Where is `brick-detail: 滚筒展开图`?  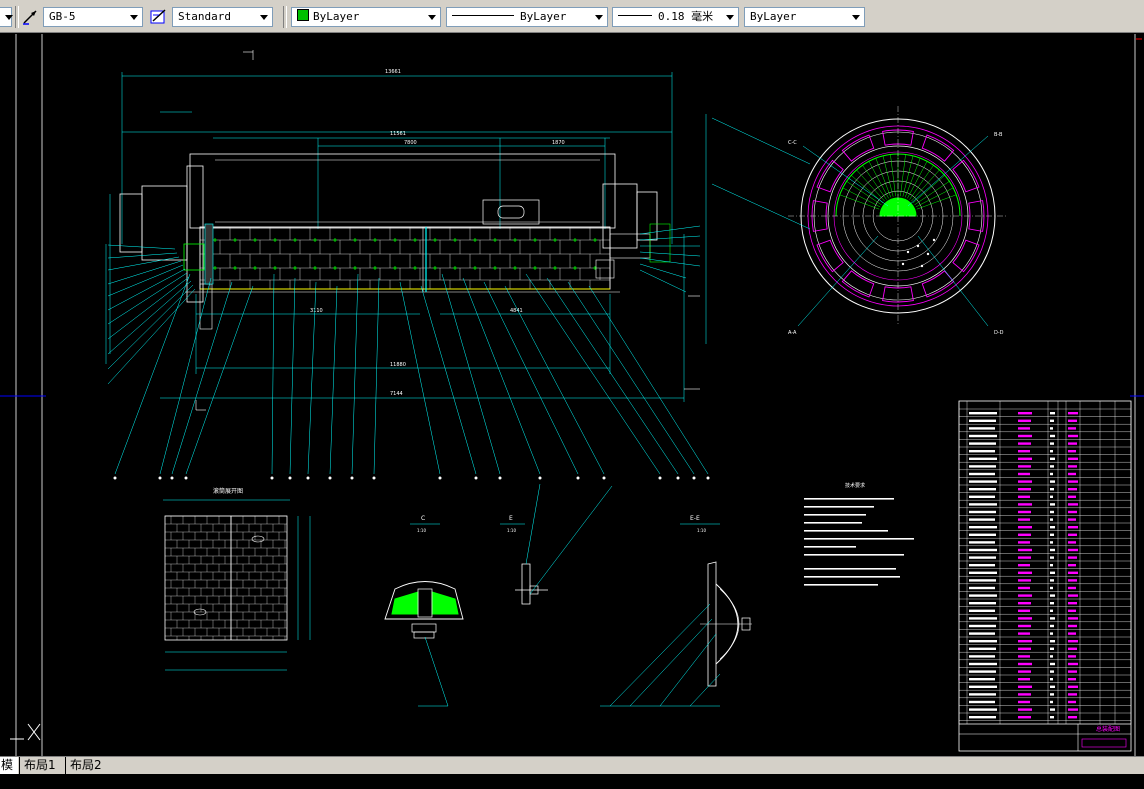 brick-detail: 滚筒展开图 is located at coordinates (237, 579).